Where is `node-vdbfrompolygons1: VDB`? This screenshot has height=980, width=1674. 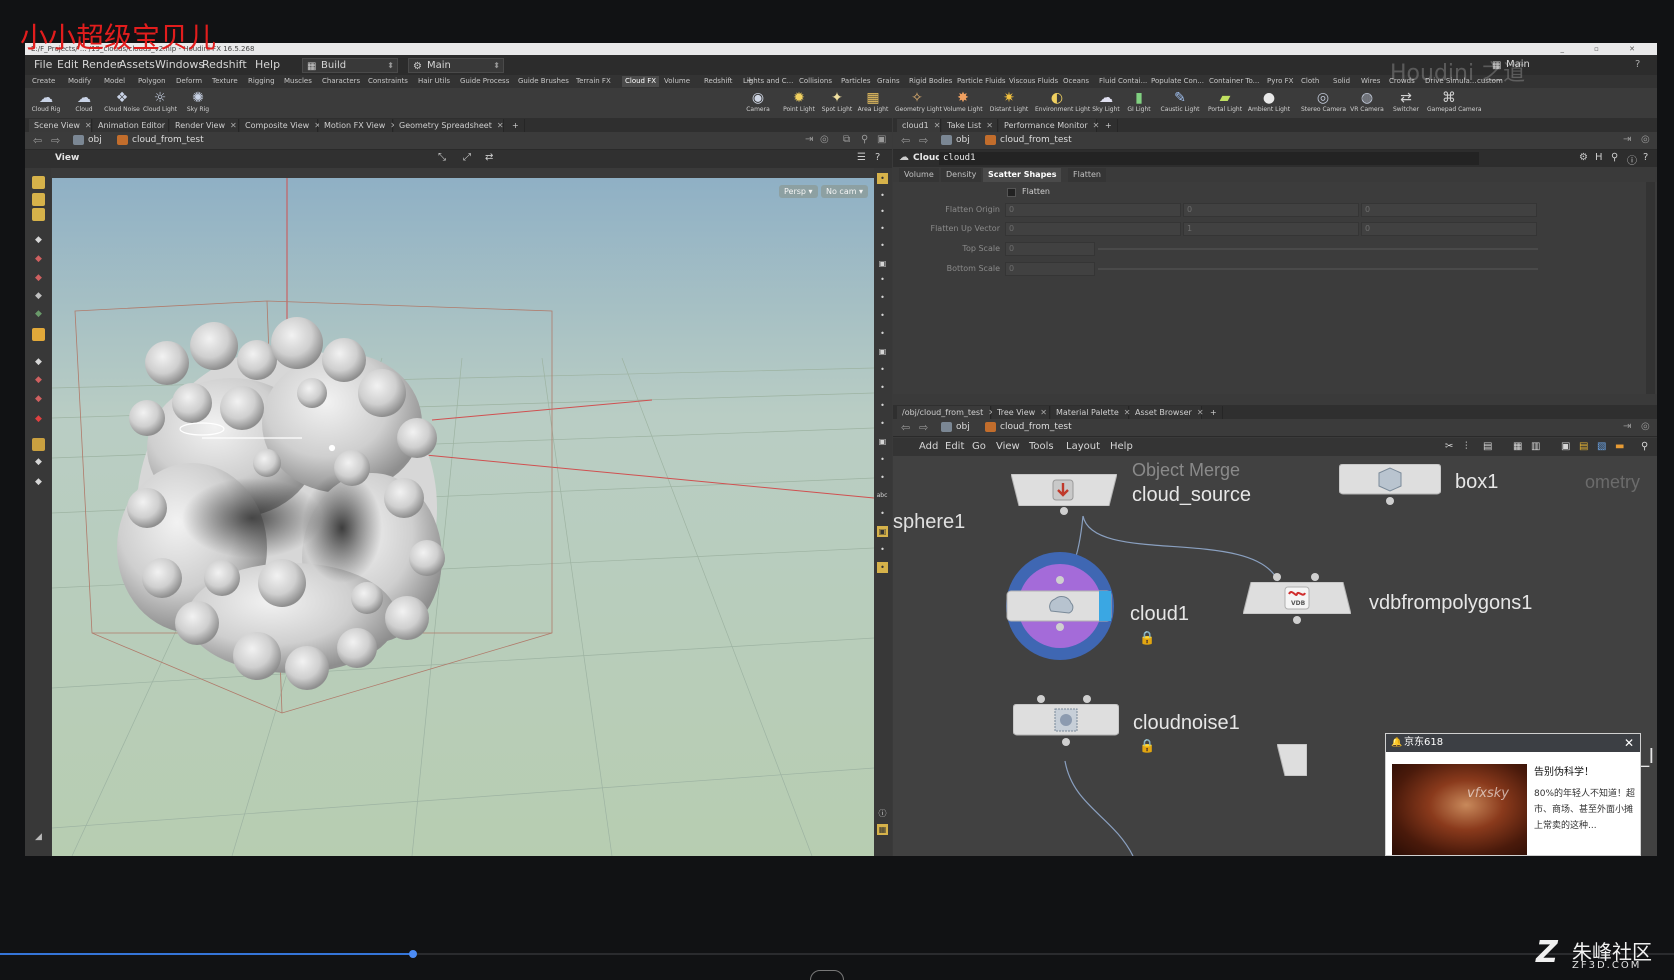
node-vdbfrompolygons1: VDB is located at coordinates (1297, 598).